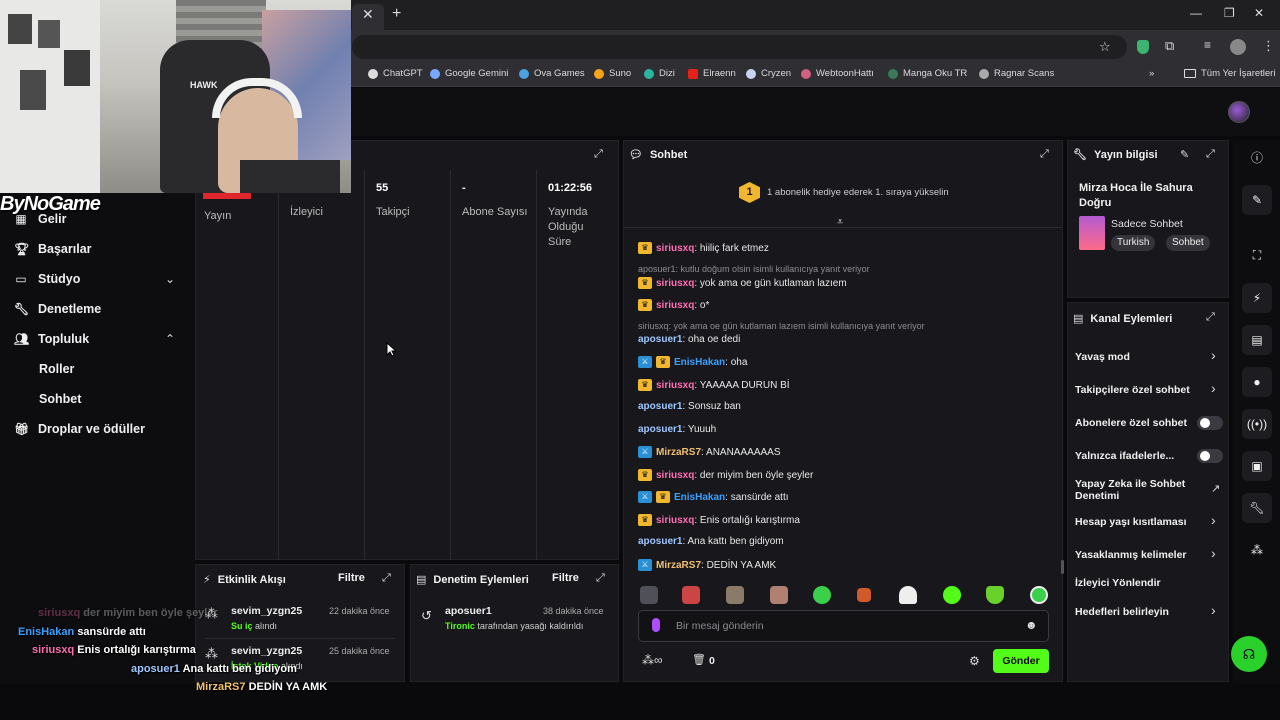  I want to click on sidebar-item-drops: 🎁︎ Droplar ve ödüller, so click(79, 429).